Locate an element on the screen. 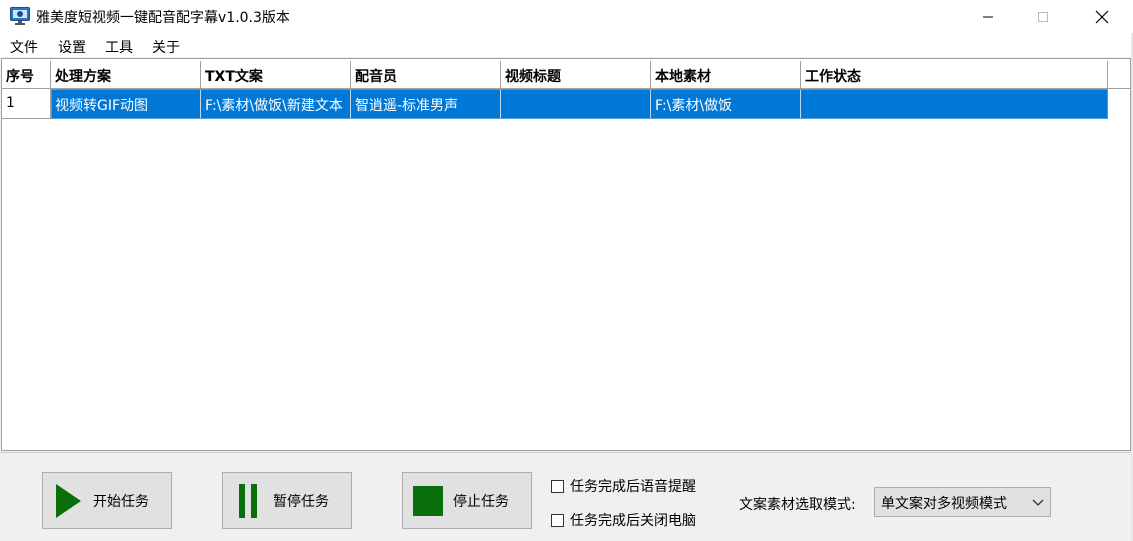 Image resolution: width=1133 pixels, height=541 pixels. chevron-down-icon is located at coordinates (1038, 502).